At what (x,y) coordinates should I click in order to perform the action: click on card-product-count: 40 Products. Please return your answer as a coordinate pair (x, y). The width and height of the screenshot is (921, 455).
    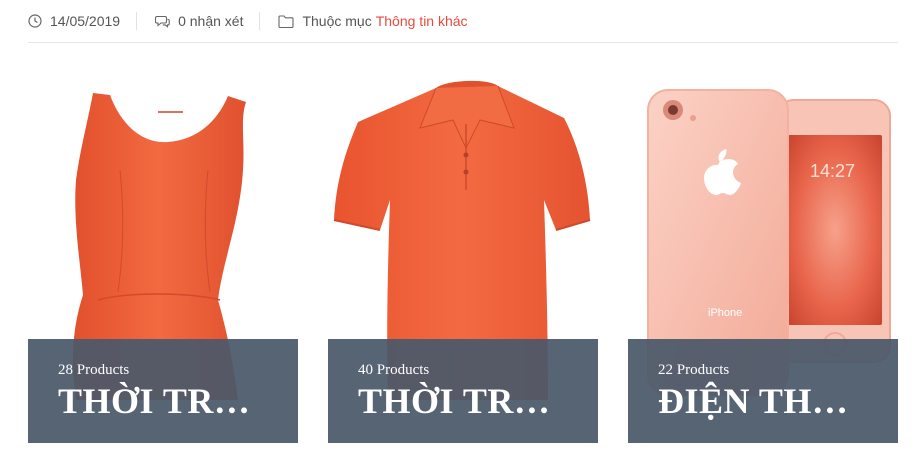
    Looking at the image, I should click on (394, 370).